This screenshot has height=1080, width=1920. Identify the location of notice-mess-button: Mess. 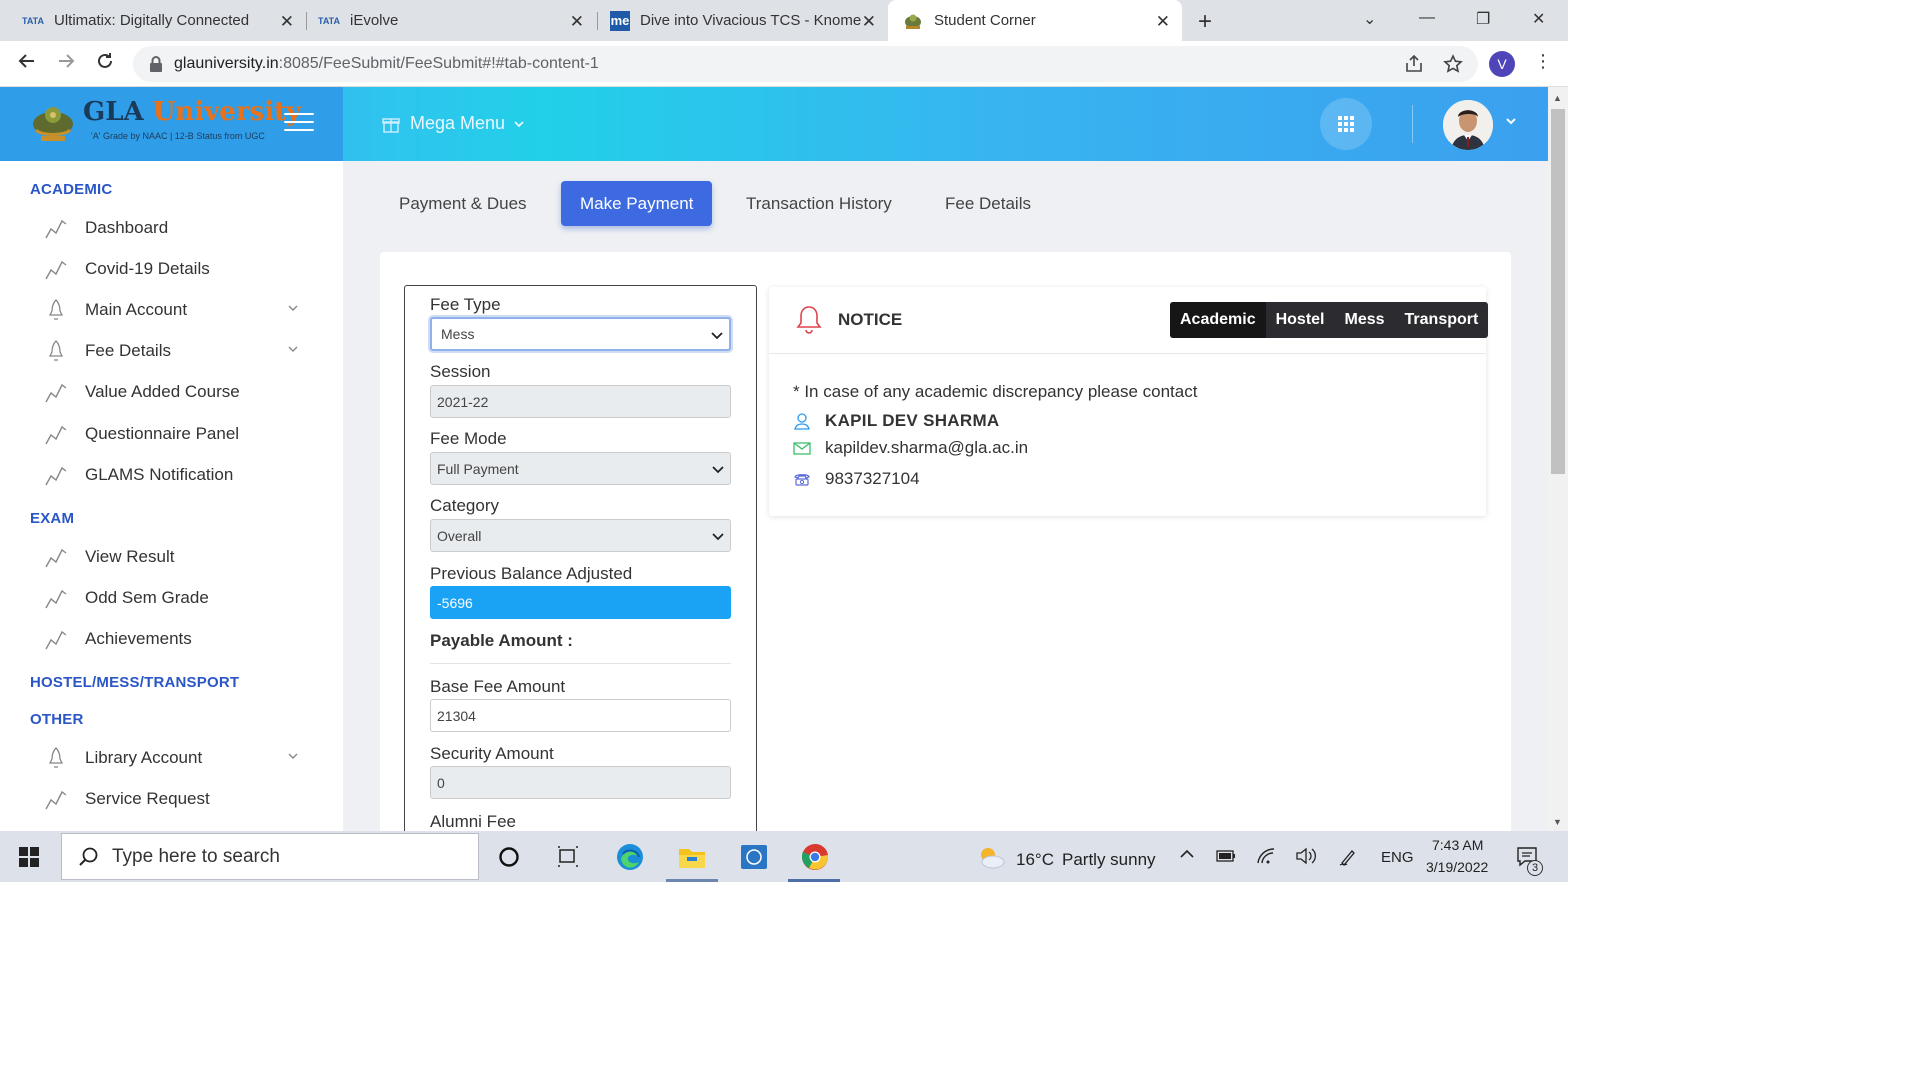
(1365, 320).